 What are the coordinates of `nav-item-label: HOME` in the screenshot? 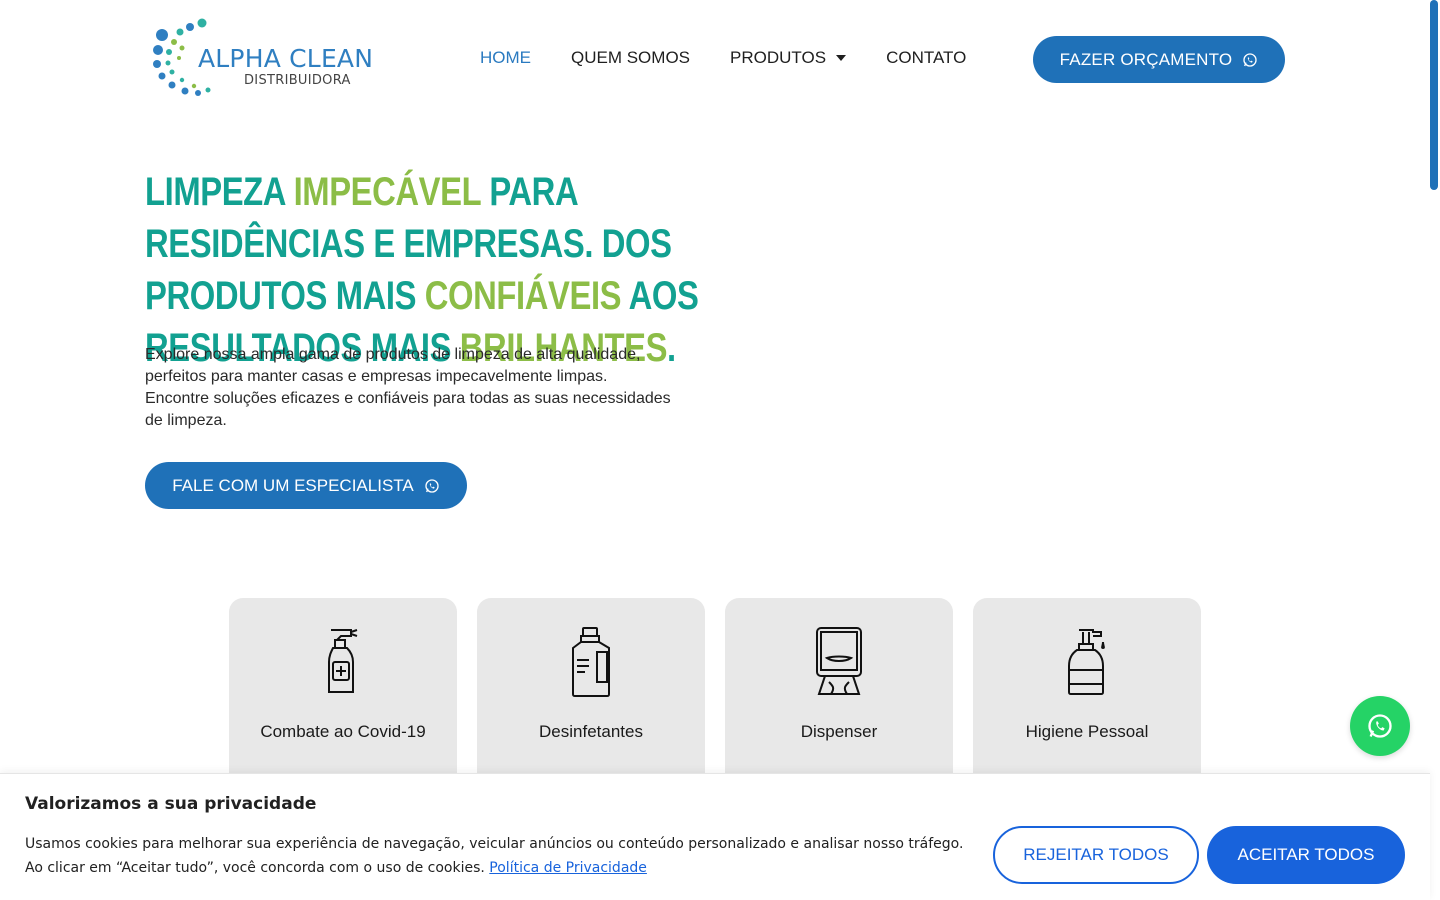 It's located at (505, 57).